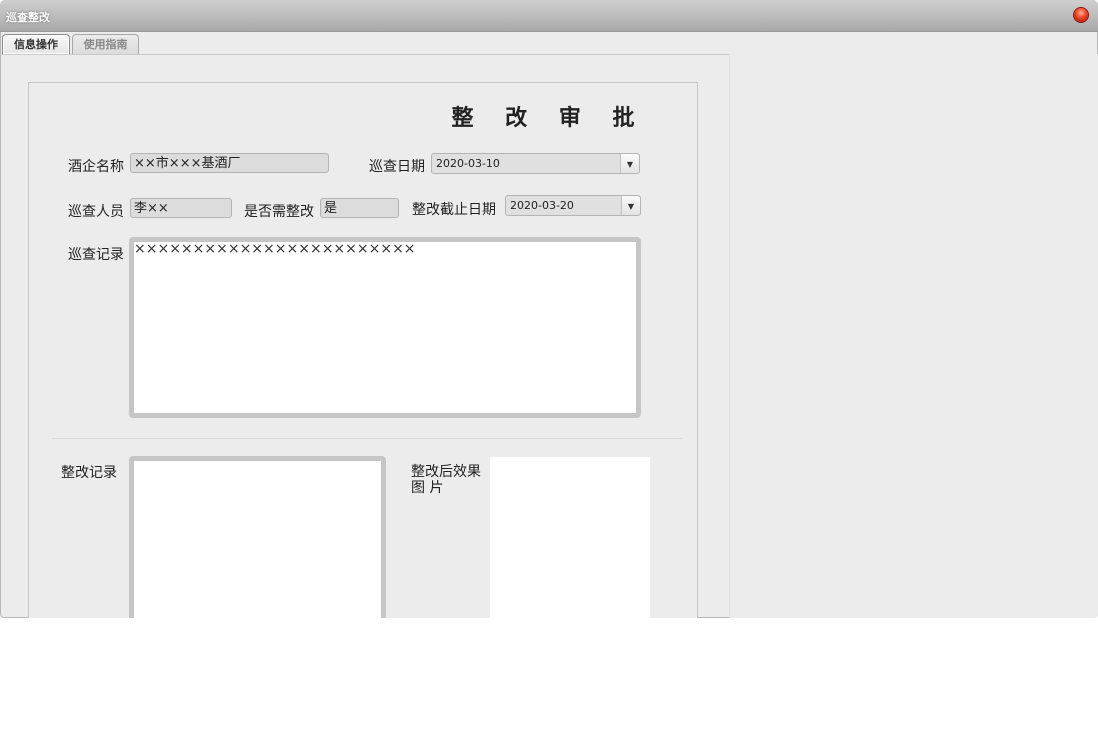 This screenshot has height=742, width=1098. I want to click on form-title: 整 改 审 批, so click(549, 118).